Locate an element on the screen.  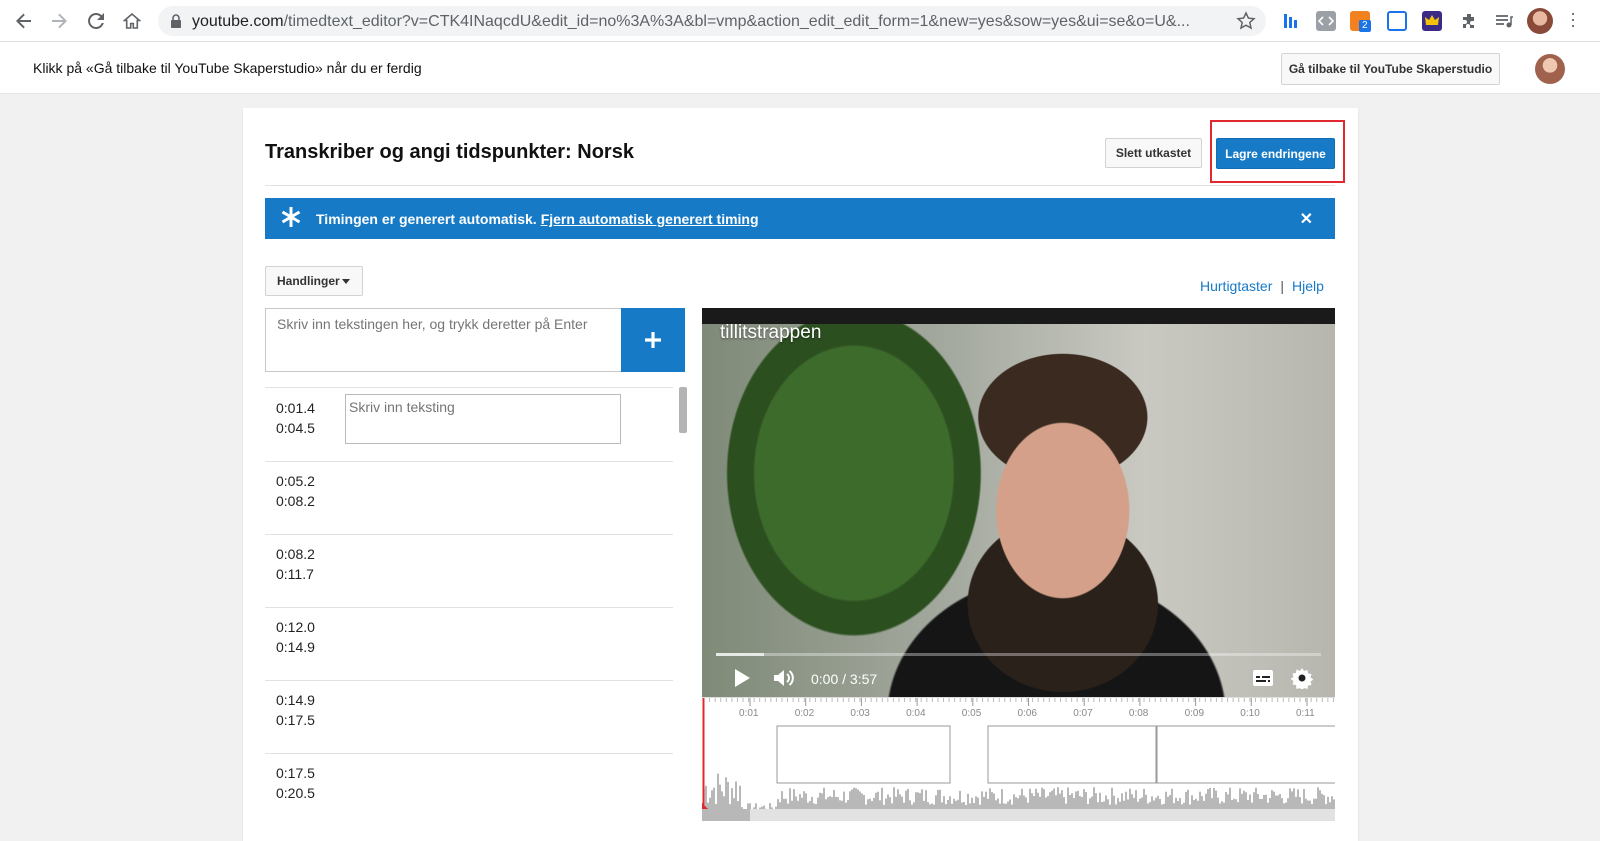
caption-end-time: 0:08.2 is located at coordinates (295, 501).